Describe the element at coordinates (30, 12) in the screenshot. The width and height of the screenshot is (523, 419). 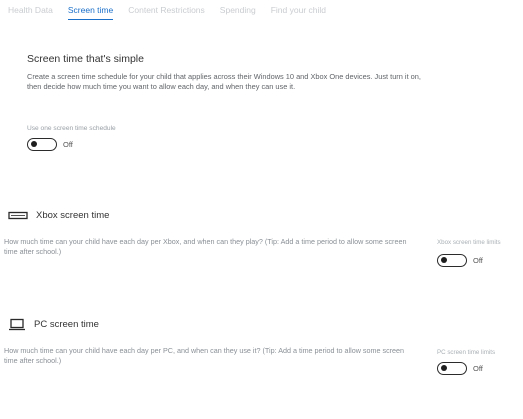
I see `tab-health-data: Health Data` at that location.